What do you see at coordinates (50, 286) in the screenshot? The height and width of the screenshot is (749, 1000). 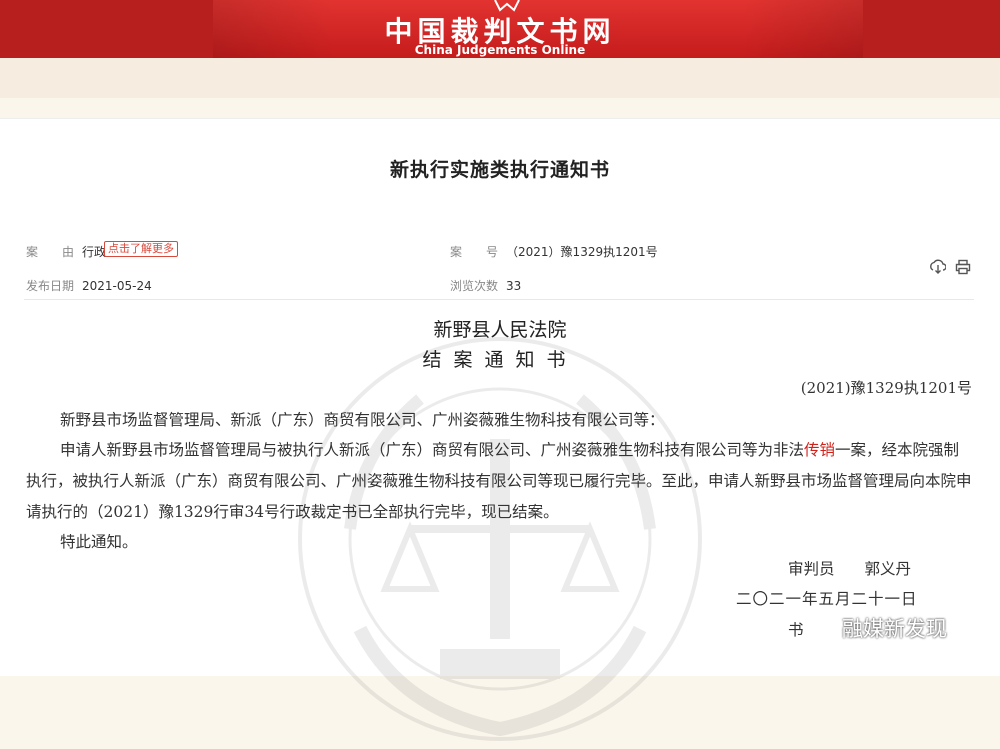 I see `meta-publish-date-label: 发布日期` at bounding box center [50, 286].